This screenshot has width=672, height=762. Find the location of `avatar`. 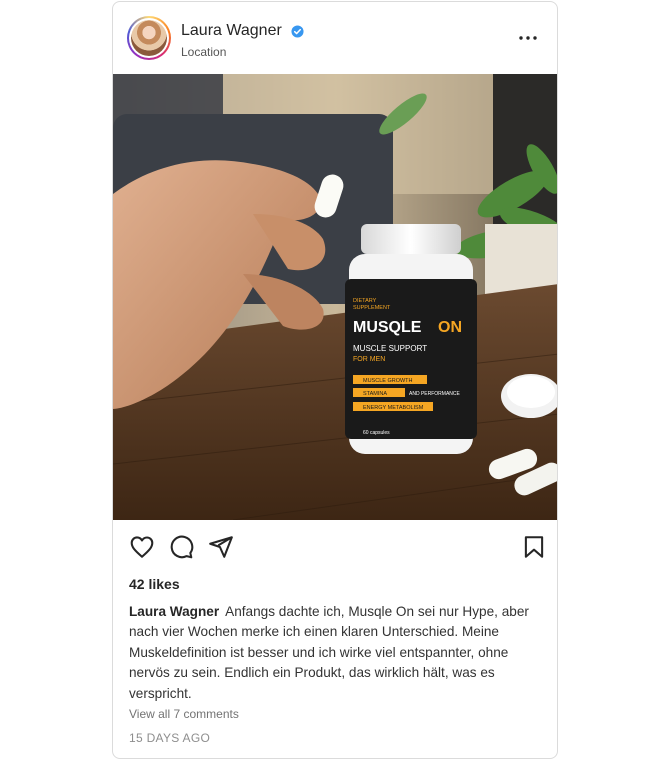

avatar is located at coordinates (149, 38).